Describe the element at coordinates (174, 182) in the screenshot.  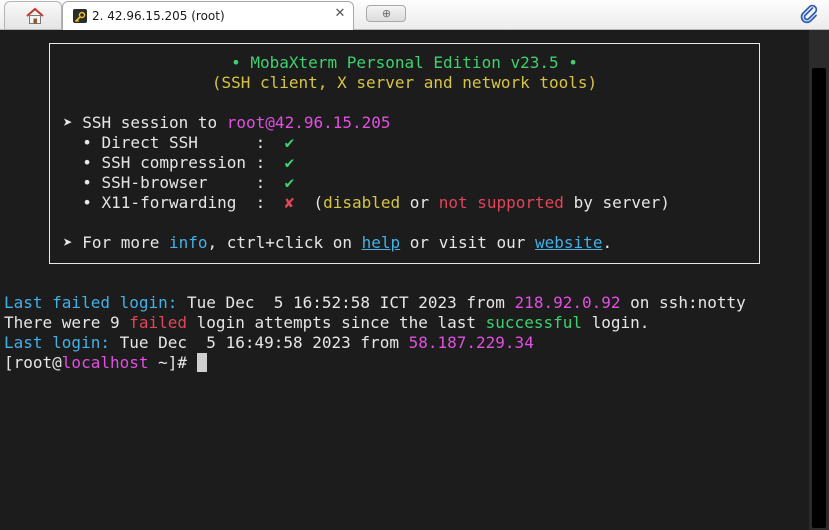
I see `item-label: • SSH-browser :` at that location.